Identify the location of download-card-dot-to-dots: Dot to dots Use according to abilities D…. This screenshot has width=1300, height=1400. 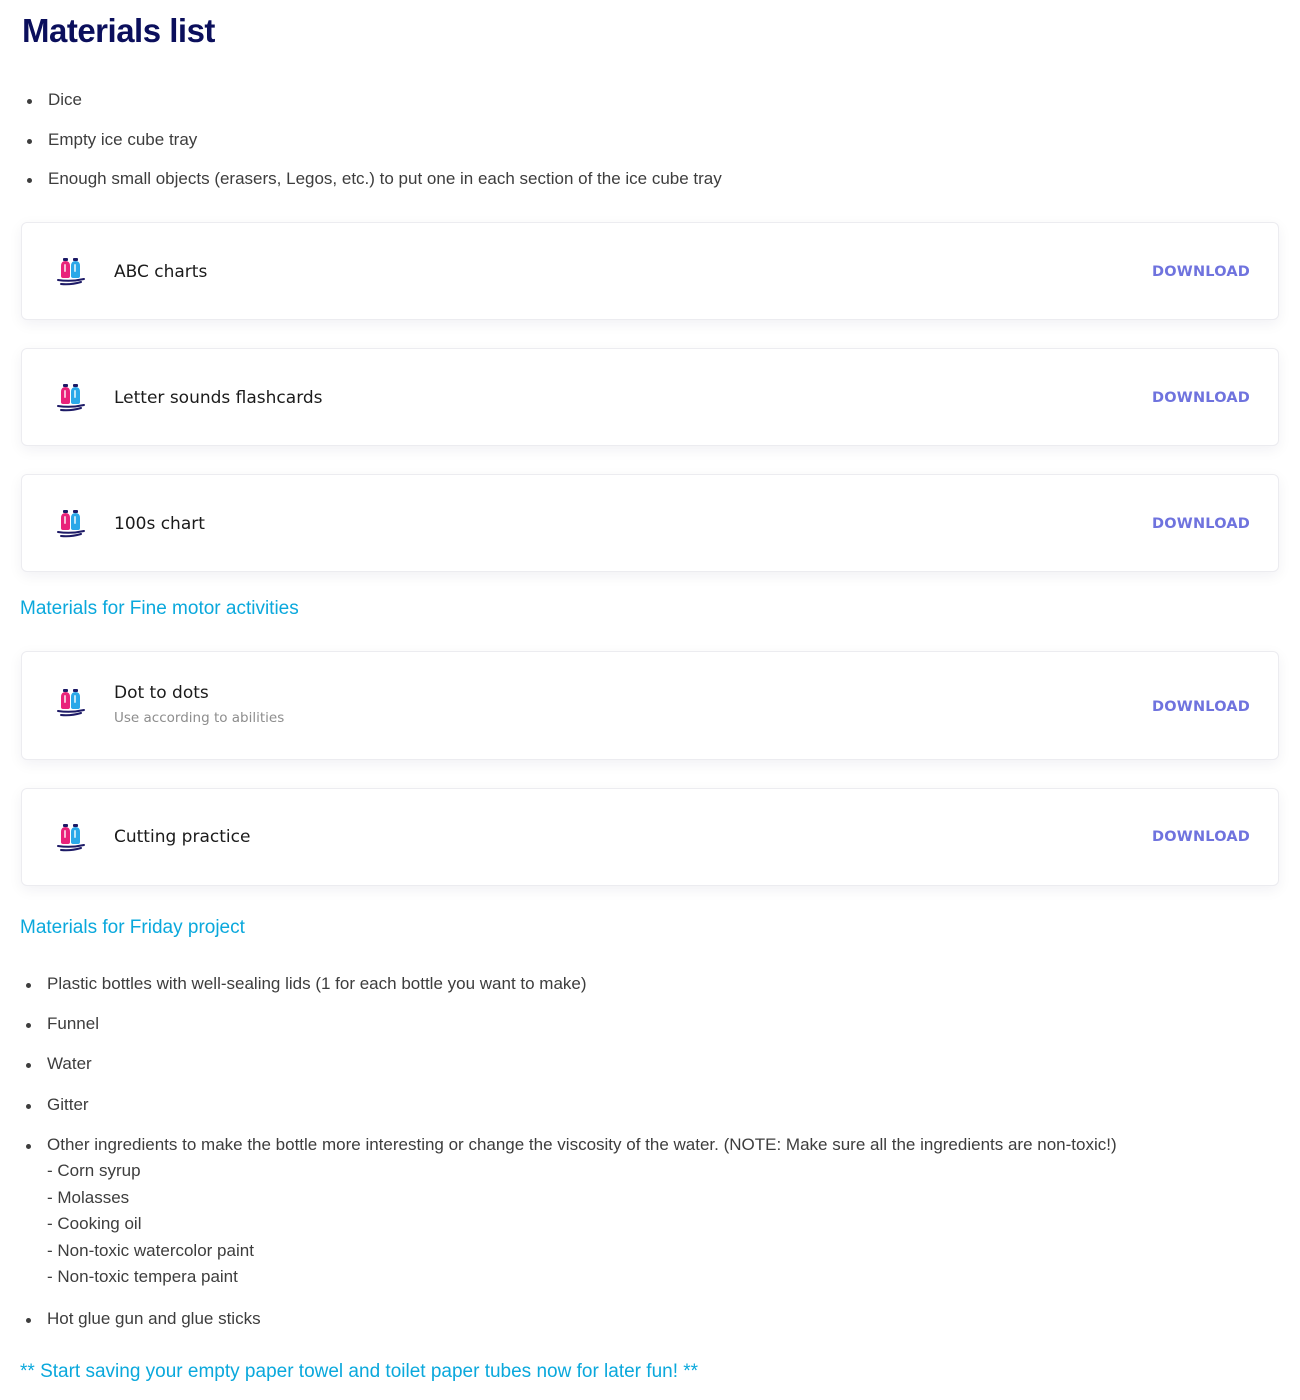
(650, 705).